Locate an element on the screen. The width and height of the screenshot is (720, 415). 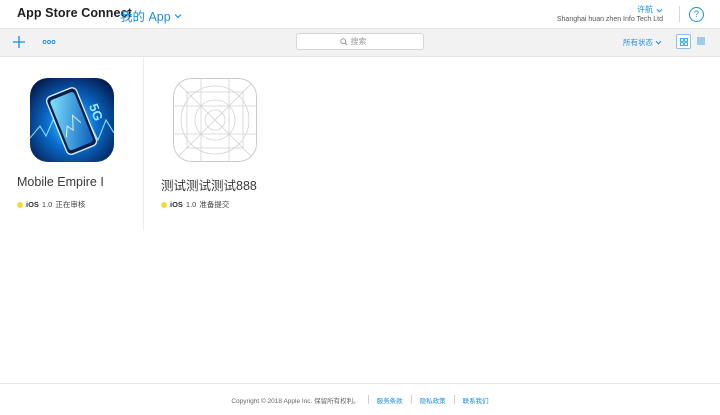
my-apps-label: 我的 App is located at coordinates (145, 17).